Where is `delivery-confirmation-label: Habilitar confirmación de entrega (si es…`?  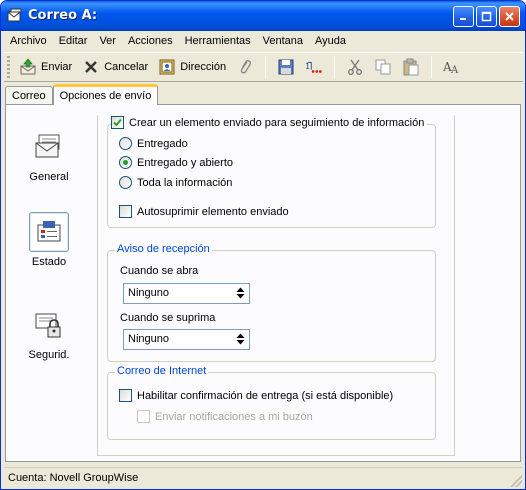 delivery-confirmation-label: Habilitar confirmación de entrega (si es… is located at coordinates (265, 395).